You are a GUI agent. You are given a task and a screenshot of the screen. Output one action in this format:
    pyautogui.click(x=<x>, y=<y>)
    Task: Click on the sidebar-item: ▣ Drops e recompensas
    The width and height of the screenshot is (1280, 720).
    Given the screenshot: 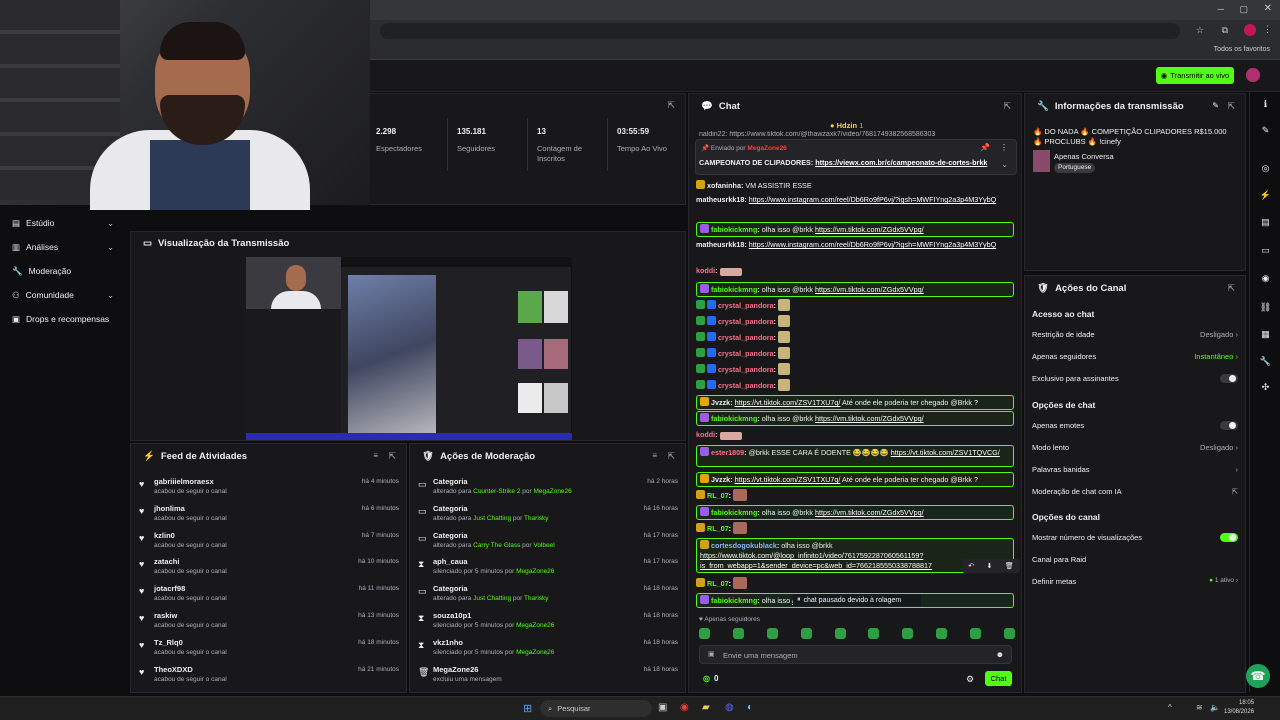 What is the action you would take?
    pyautogui.click(x=60, y=319)
    